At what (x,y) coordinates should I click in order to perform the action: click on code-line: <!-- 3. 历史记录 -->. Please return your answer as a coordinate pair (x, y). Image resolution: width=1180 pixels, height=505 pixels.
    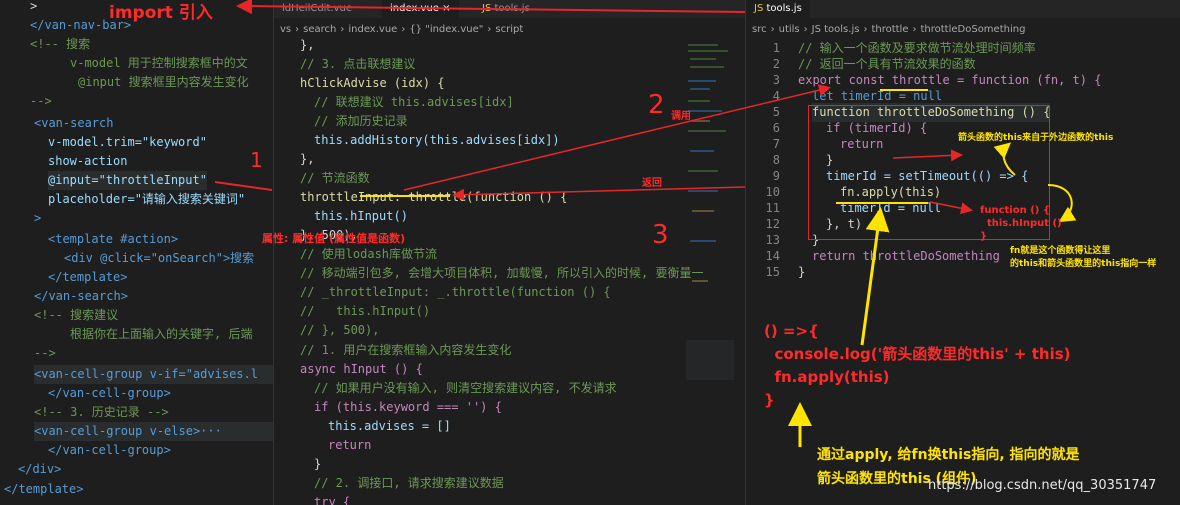
    Looking at the image, I should click on (101, 412).